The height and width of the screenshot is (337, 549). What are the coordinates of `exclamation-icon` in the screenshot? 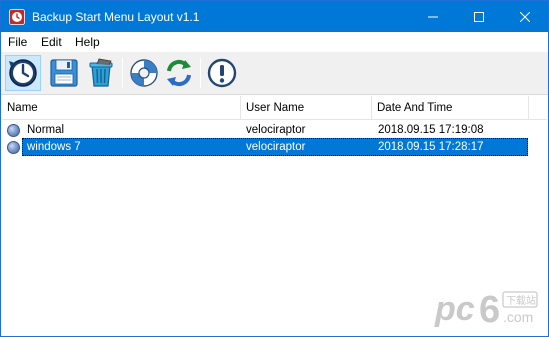 It's located at (222, 73).